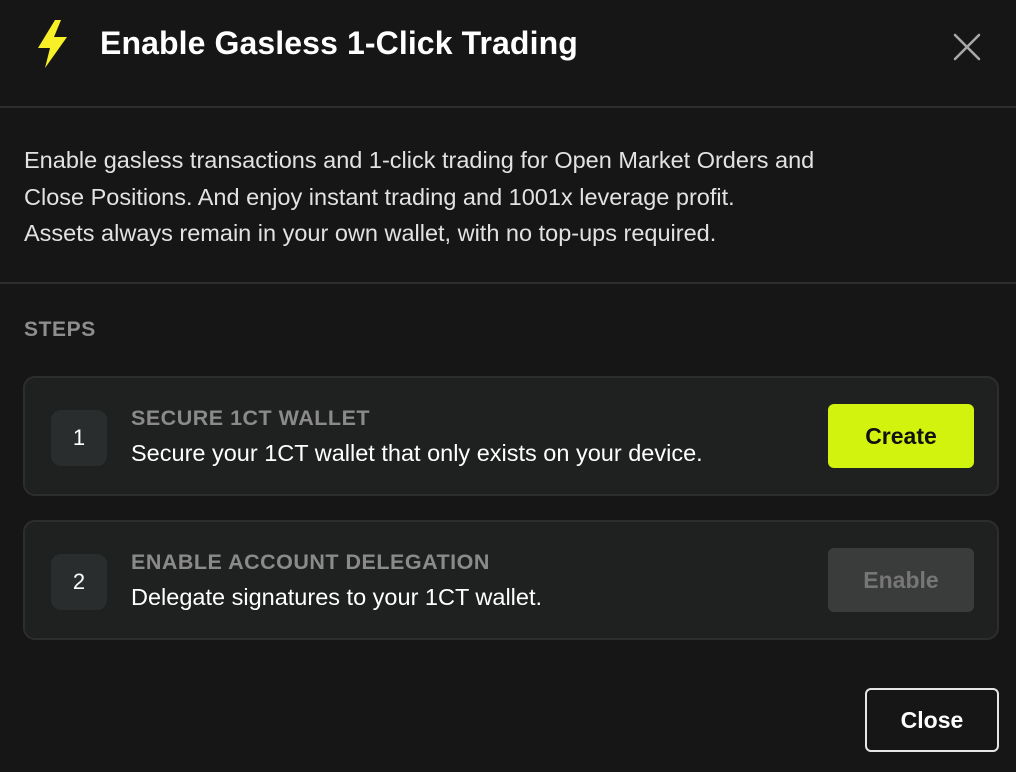 Image resolution: width=1016 pixels, height=772 pixels. What do you see at coordinates (901, 436) in the screenshot?
I see `create-button: Create` at bounding box center [901, 436].